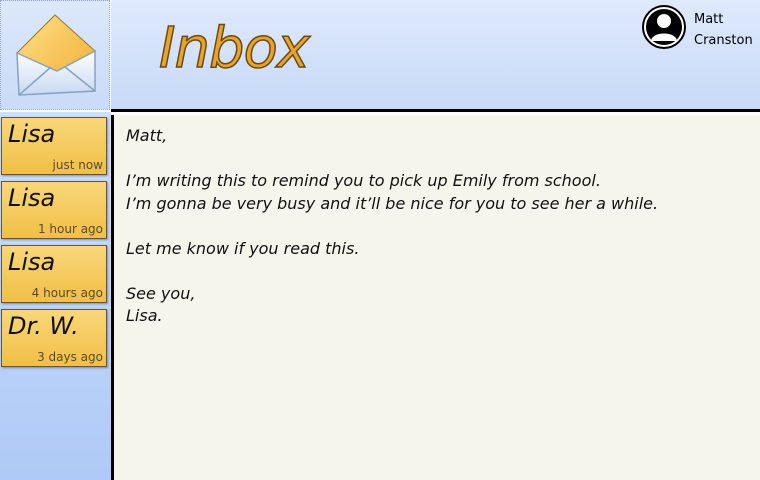 This screenshot has height=480, width=760. I want to click on user-profile: Matt Cranston, so click(697, 28).